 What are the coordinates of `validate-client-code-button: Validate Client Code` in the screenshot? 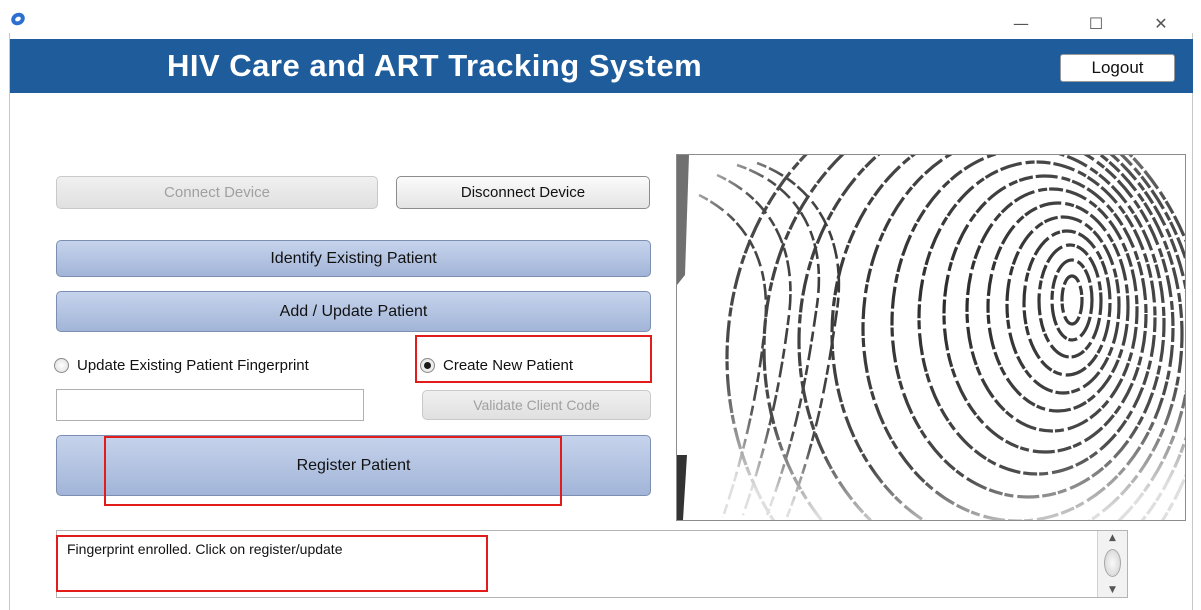 It's located at (536, 405).